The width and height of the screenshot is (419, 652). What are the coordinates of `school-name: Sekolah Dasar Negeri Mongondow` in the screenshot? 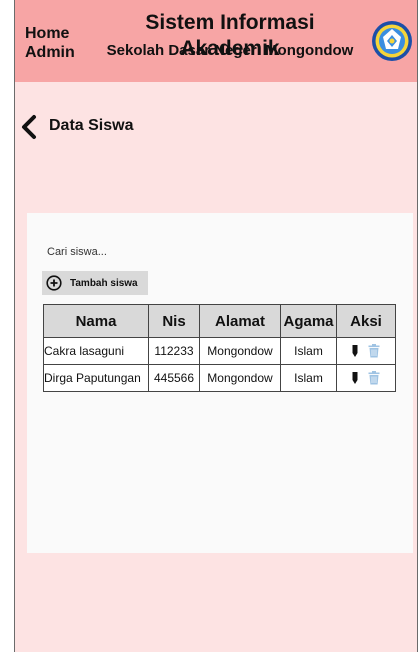 It's located at (230, 50).